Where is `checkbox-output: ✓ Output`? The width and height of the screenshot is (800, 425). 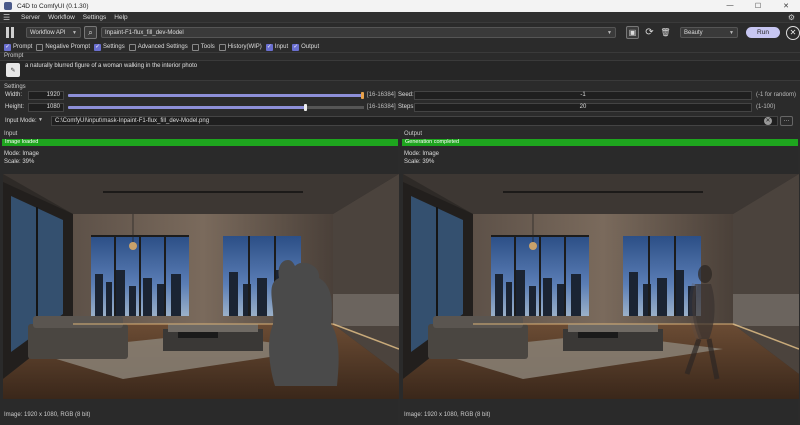
checkbox-output: ✓ Output is located at coordinates (306, 47).